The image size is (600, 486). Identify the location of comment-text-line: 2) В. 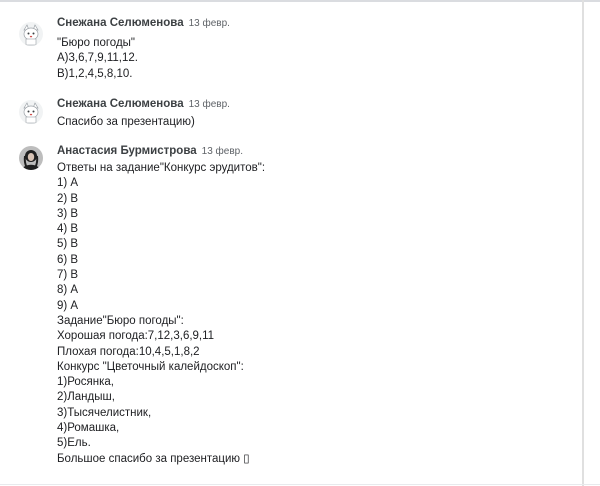
(68, 198).